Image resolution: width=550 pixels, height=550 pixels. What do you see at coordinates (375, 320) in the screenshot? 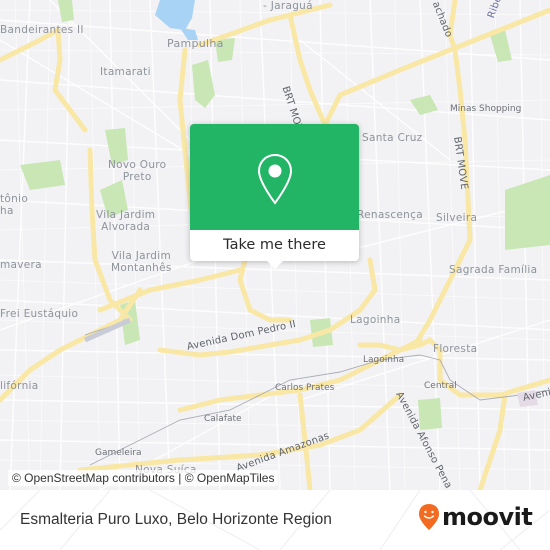
I see `neighborhood-label: Lagoinha` at bounding box center [375, 320].